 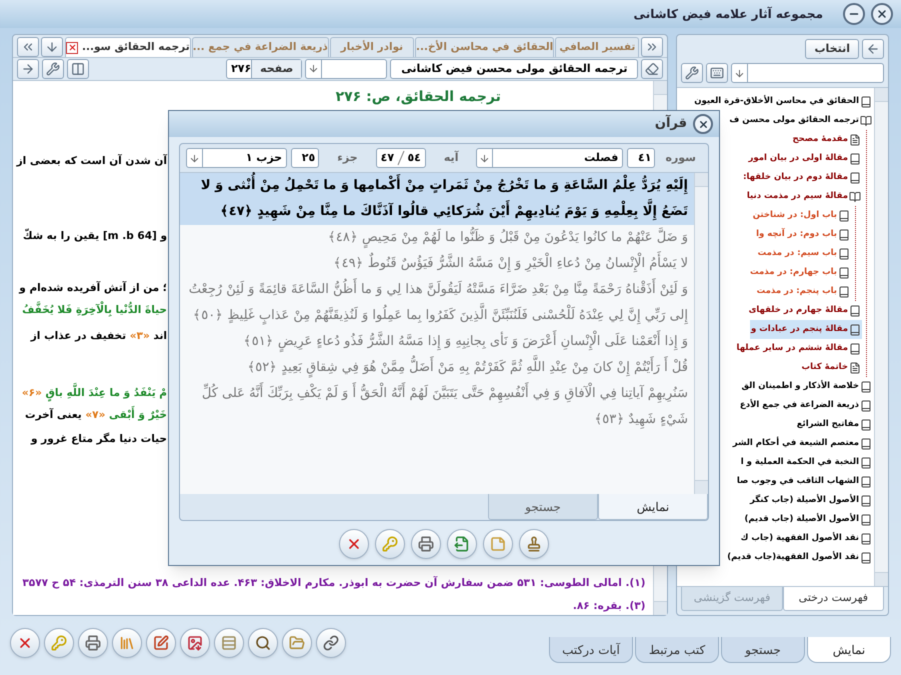 I want to click on verse: إِلَيْهِ يُرَدُّ عِلْمُ السَّاعَةِ وَ ما تَخْرُجُ مِنْ ثَمَراتٍ مِنْ أَكْمامِها وَ ما تَحْمِلُ مِنْ أُنْثى وَ لا تَضَعُ إِلَّا بِعِلْمِهِ وَ يَوْمَ يُنادِيهِمْ أَيْنَ شُرَكائِي قالُوا آذَنَّاكَ ما مِنَّا مِنْ شَهِيدٍ ﴿٤٧﴾, so click(x=437, y=199).